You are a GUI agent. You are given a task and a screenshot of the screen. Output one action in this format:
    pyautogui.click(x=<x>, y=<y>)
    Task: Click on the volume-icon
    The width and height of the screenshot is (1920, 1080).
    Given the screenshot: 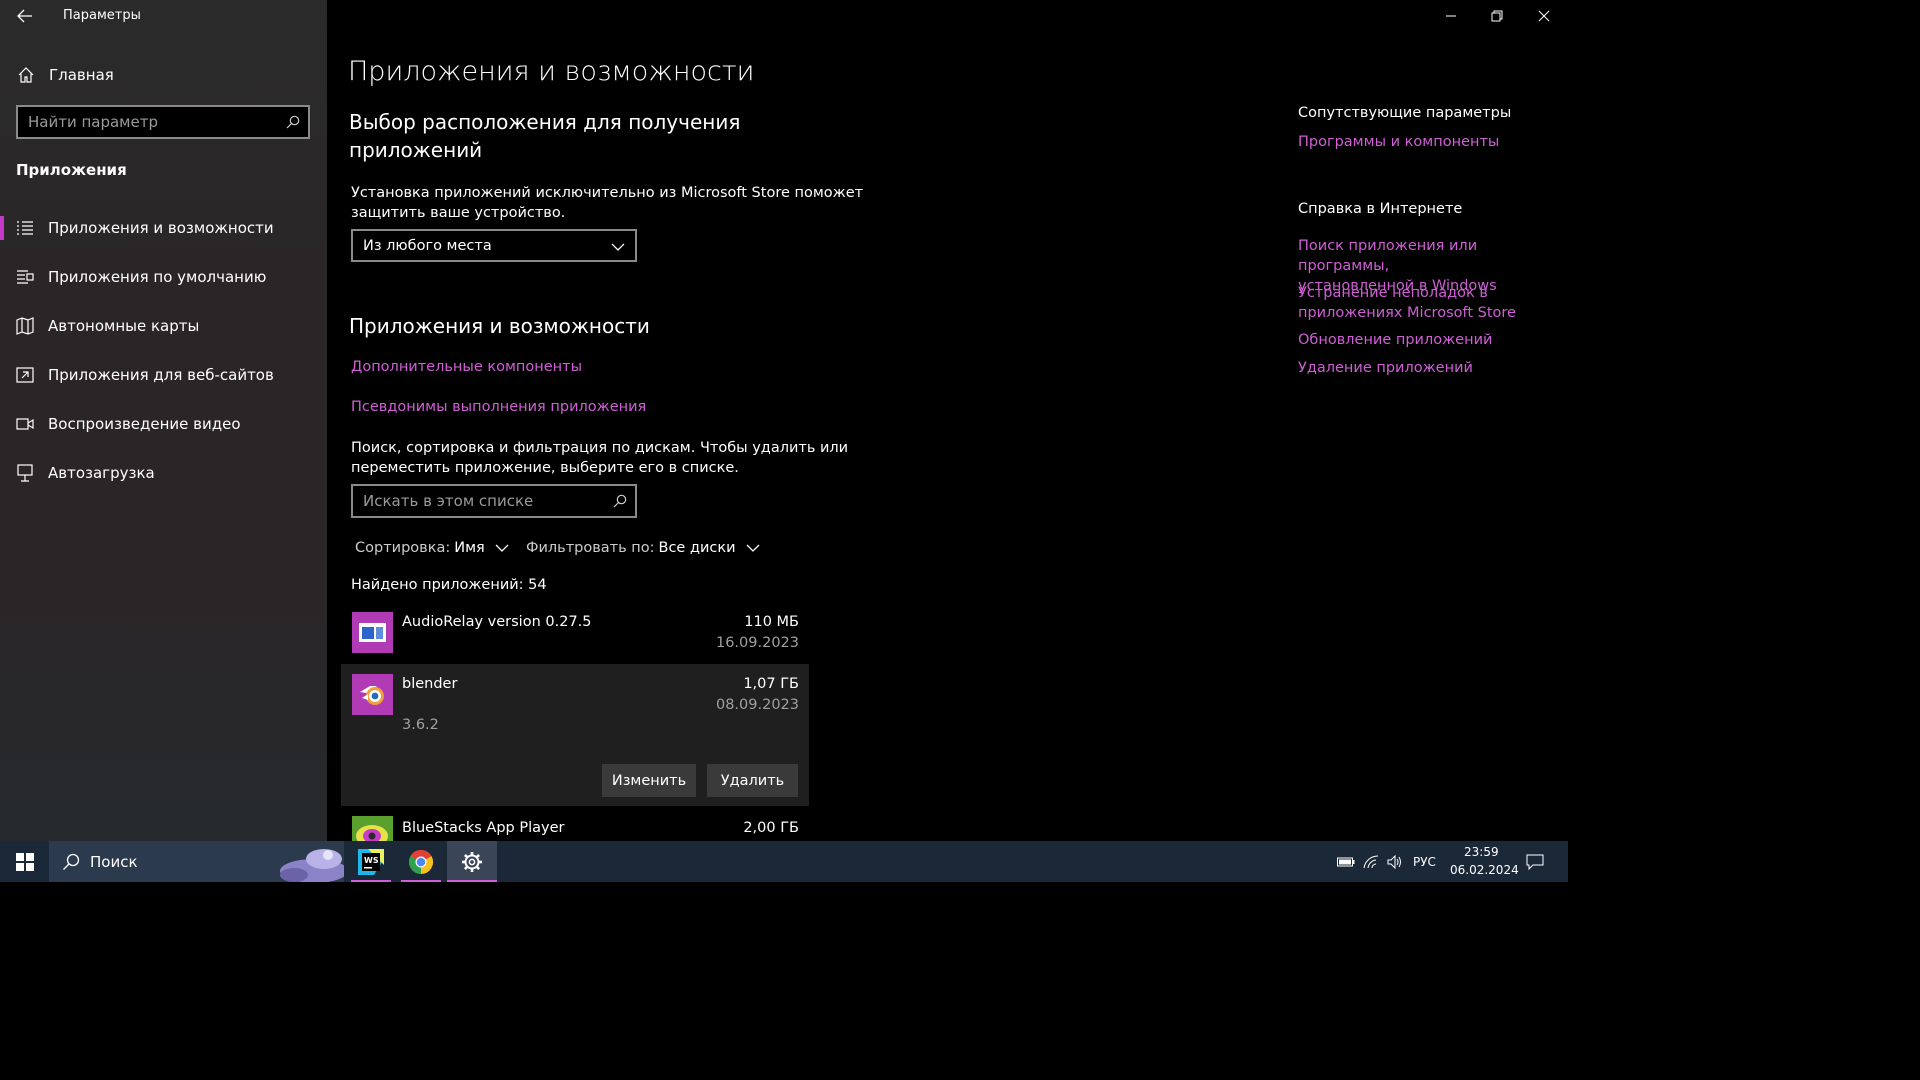 What is the action you would take?
    pyautogui.click(x=1394, y=861)
    